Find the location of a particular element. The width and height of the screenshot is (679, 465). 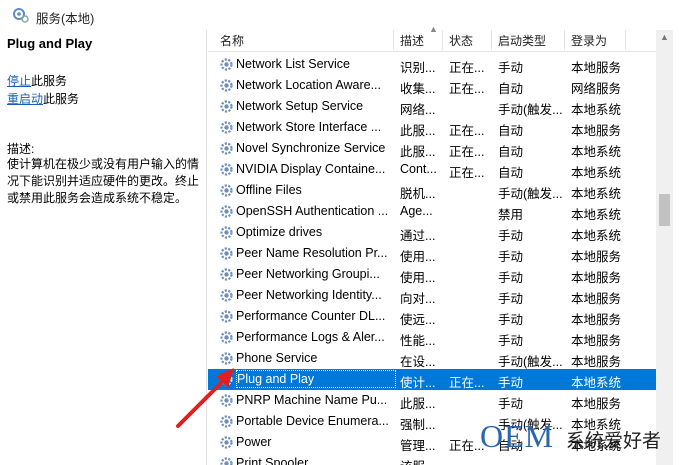

table-row: OpenSSH Authentication ... Age... 禁用 本地系统 is located at coordinates (432, 211).